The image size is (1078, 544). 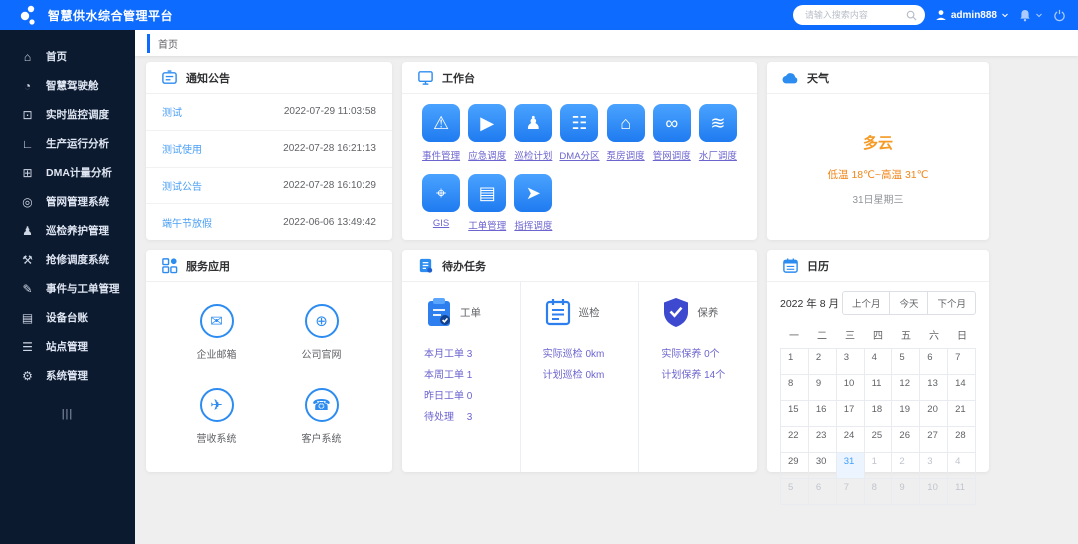 I want to click on sidebar-collapse-handle: |||, so click(x=67, y=414).